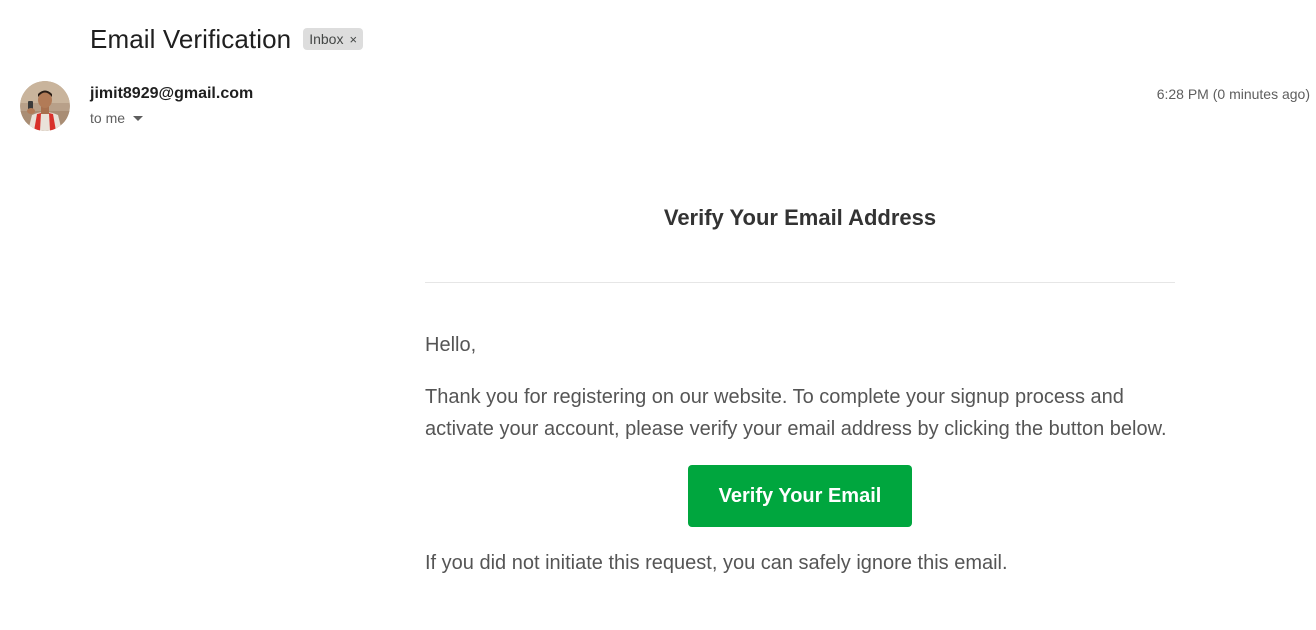 The width and height of the screenshot is (1316, 630). I want to click on sender-info: jimit8929@gmail.com to me, so click(171, 105).